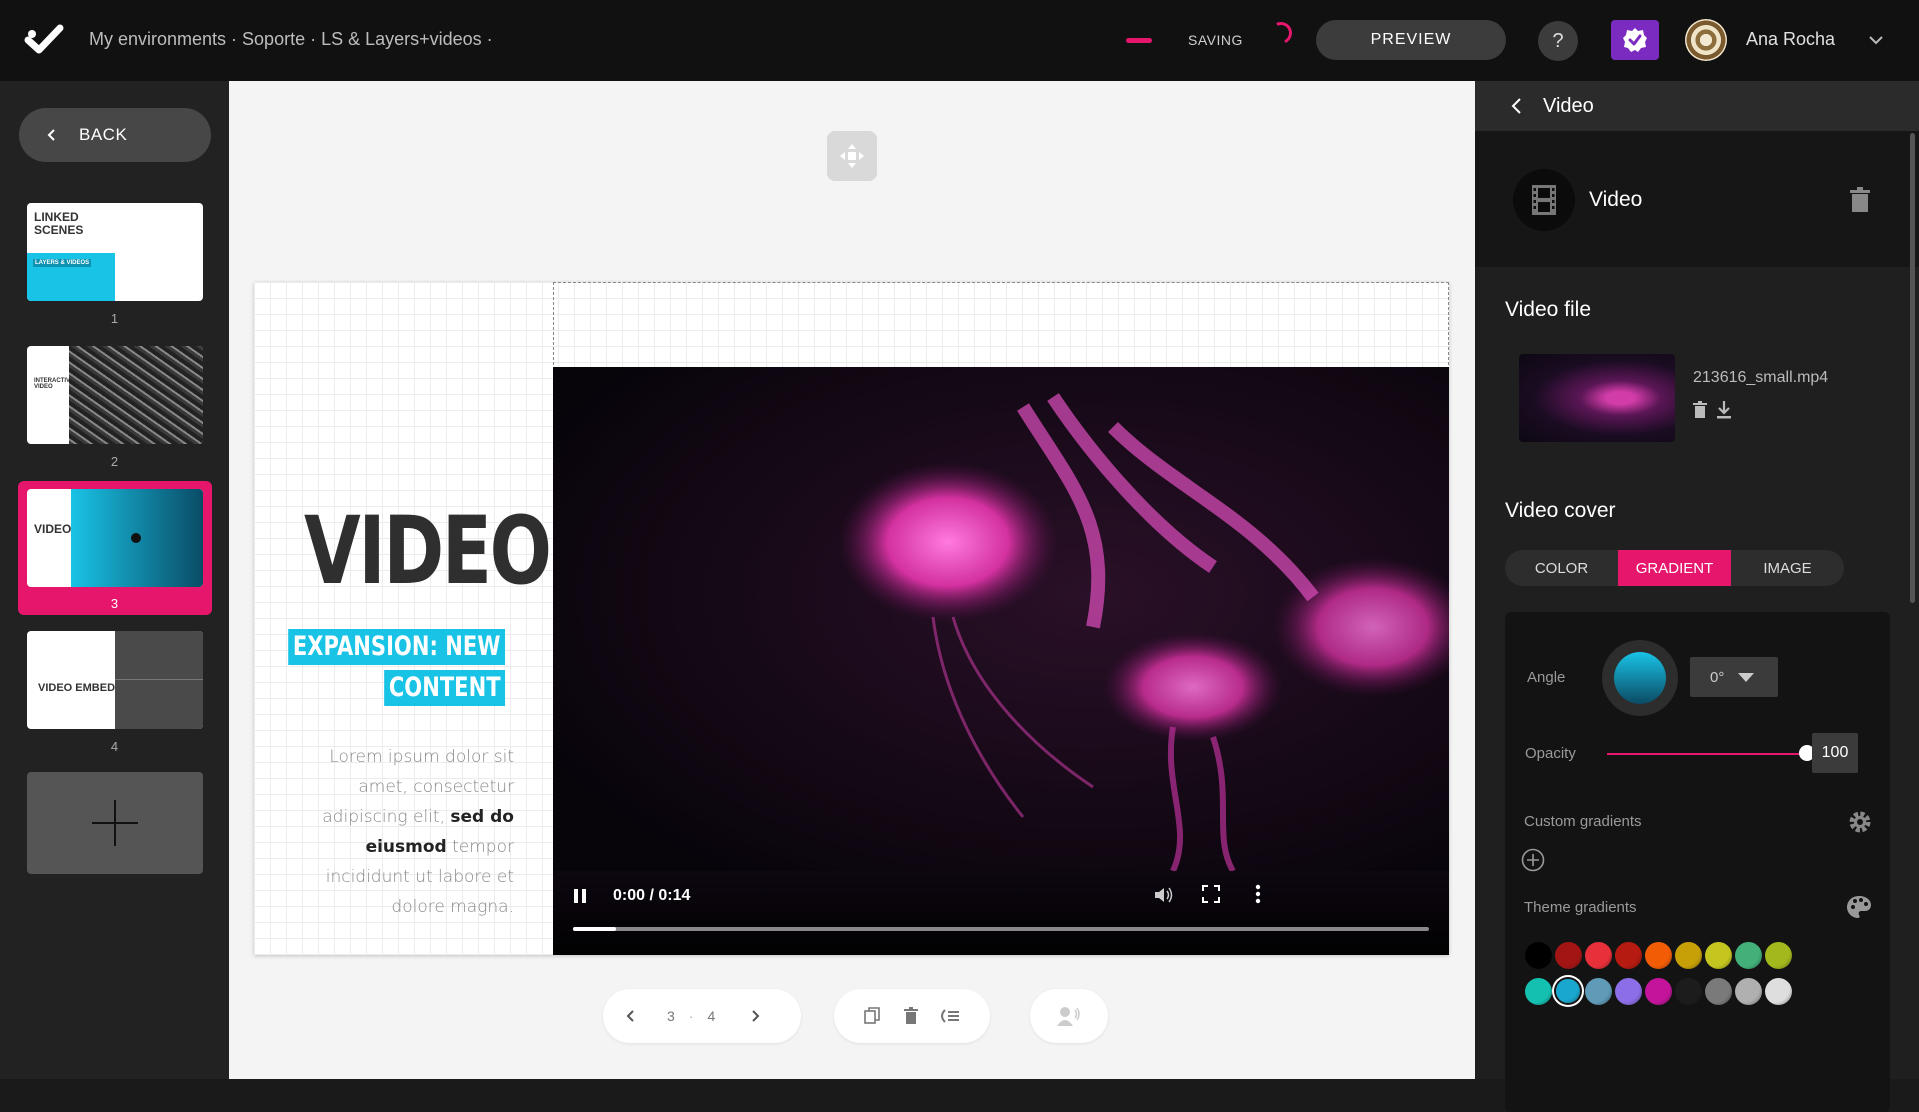 The image size is (1919, 1112). Describe the element at coordinates (1550, 753) in the screenshot. I see `opacity-label: Opacity` at that location.